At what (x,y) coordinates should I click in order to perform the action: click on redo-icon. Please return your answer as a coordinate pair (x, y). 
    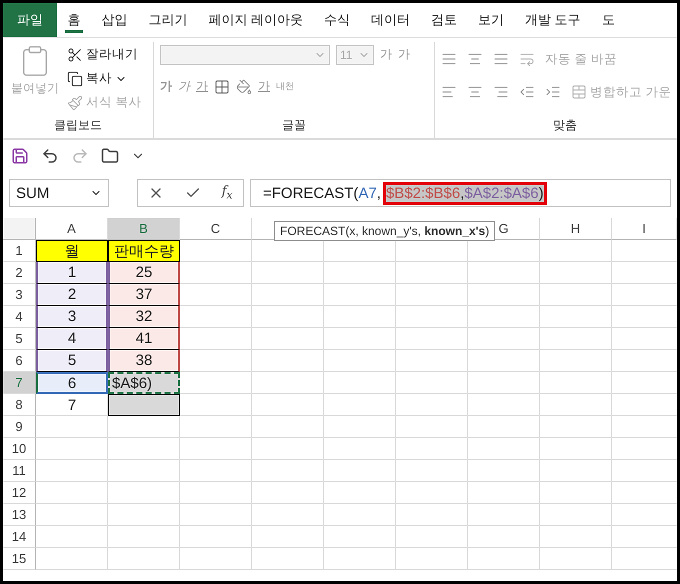
    Looking at the image, I should click on (80, 156).